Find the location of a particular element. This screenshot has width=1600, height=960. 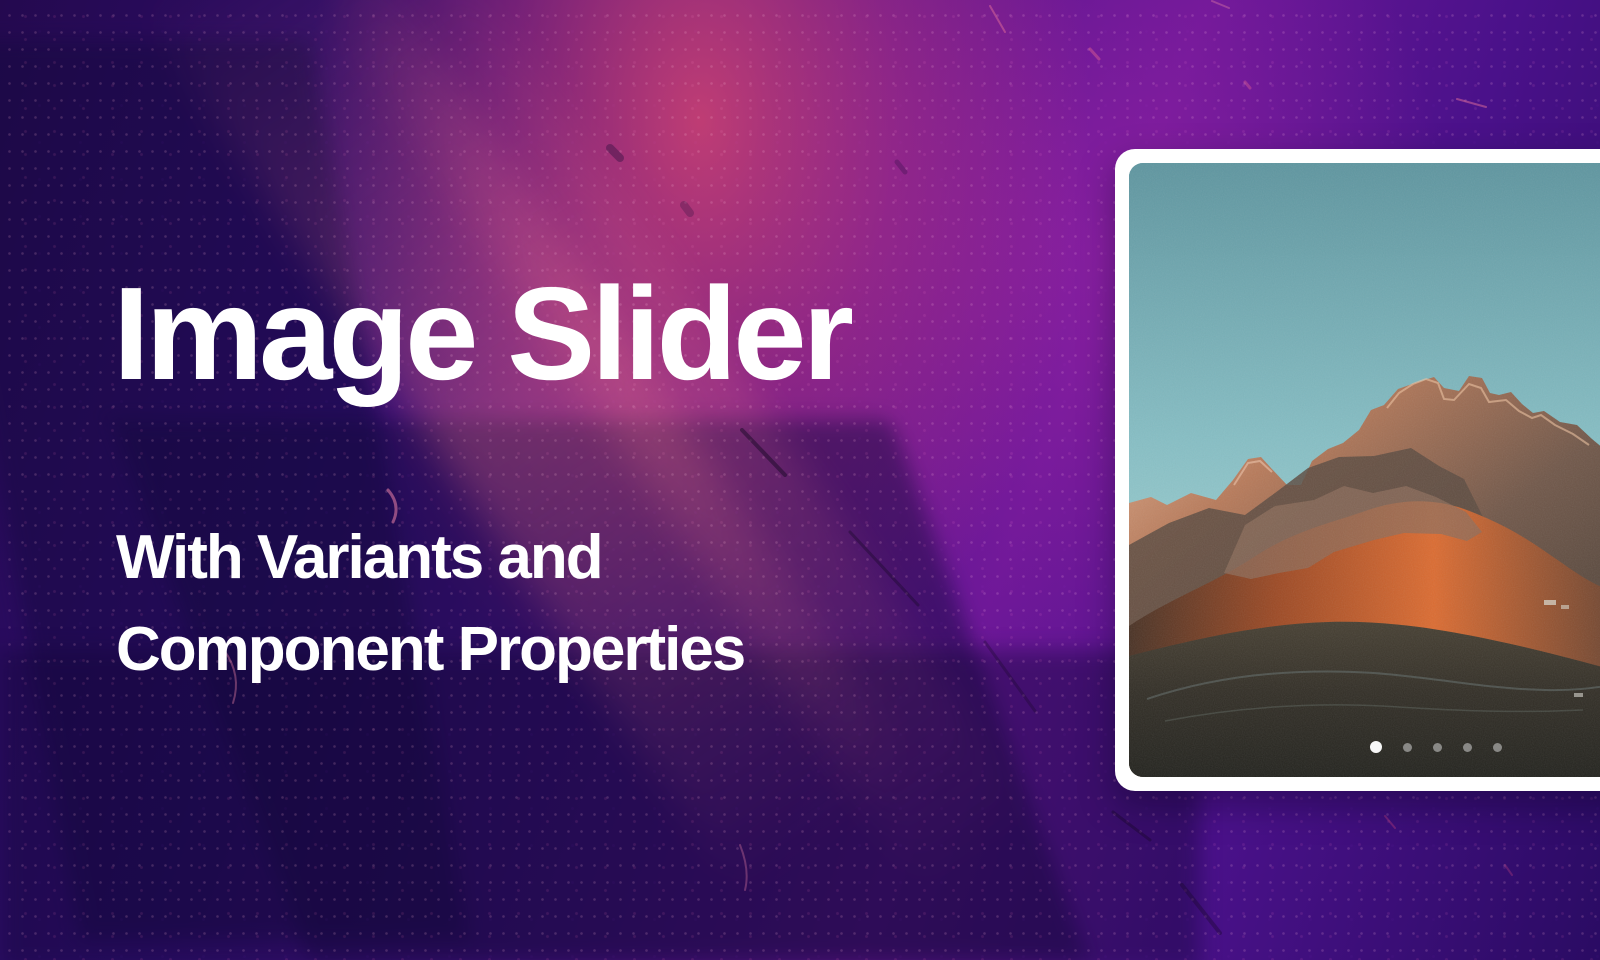

page-subtitle: With Variants and Component Properties is located at coordinates (511, 604).